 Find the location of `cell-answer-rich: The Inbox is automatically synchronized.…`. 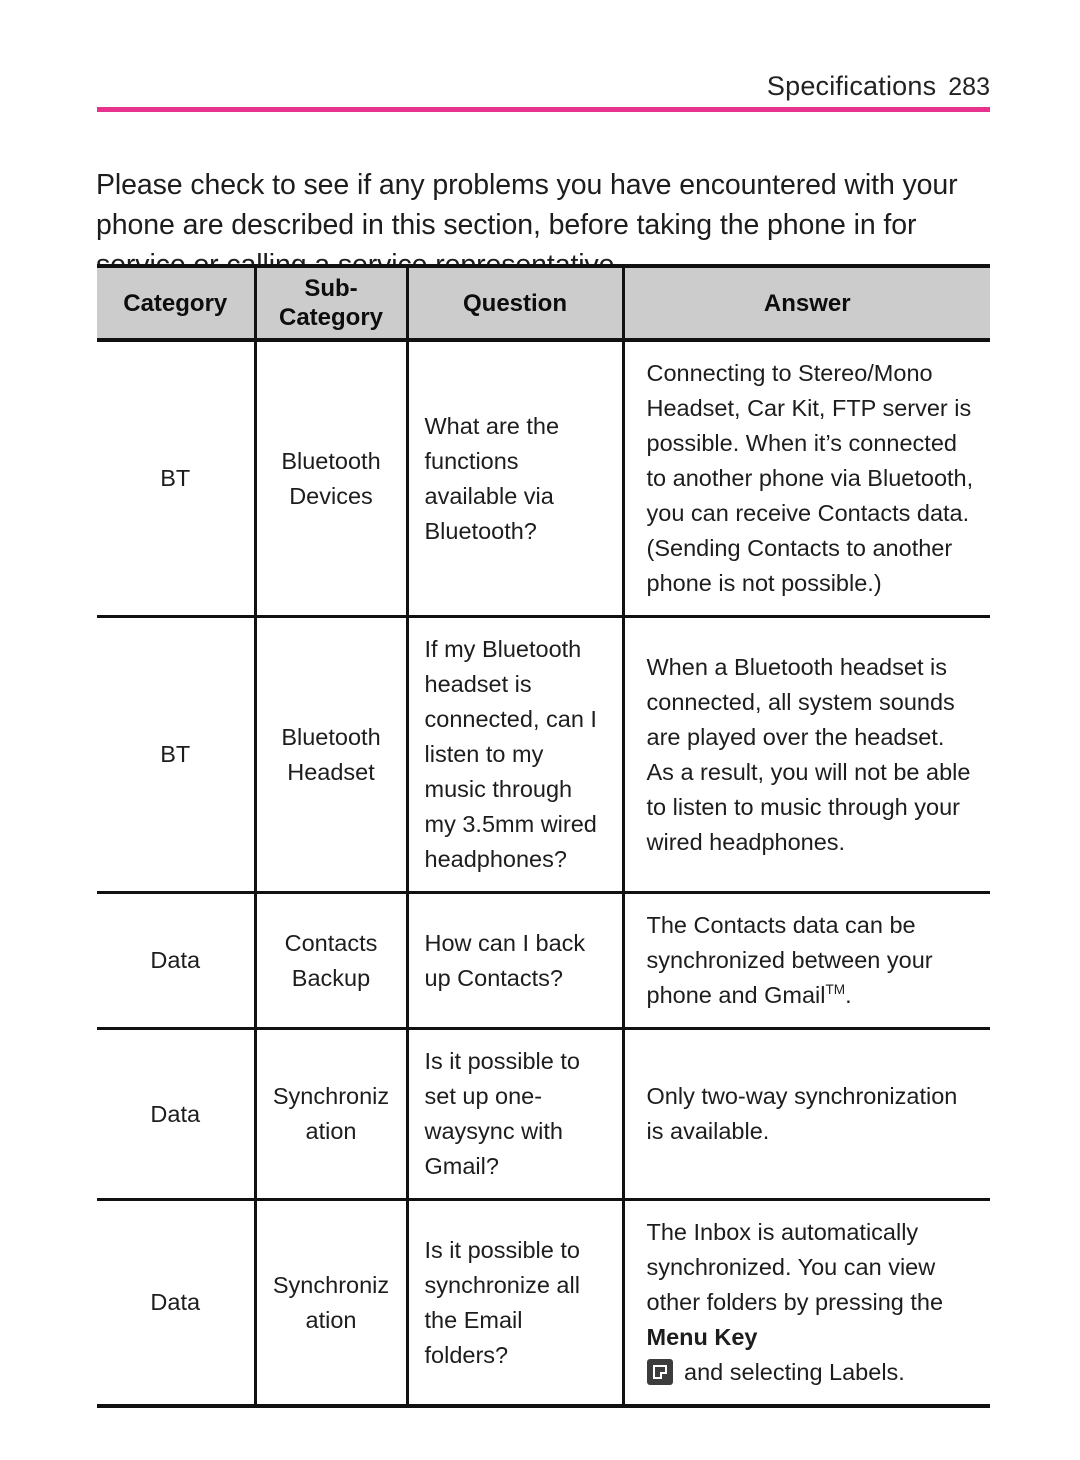

cell-answer-rich: The Inbox is automatically synchronized.… is located at coordinates (808, 1302).